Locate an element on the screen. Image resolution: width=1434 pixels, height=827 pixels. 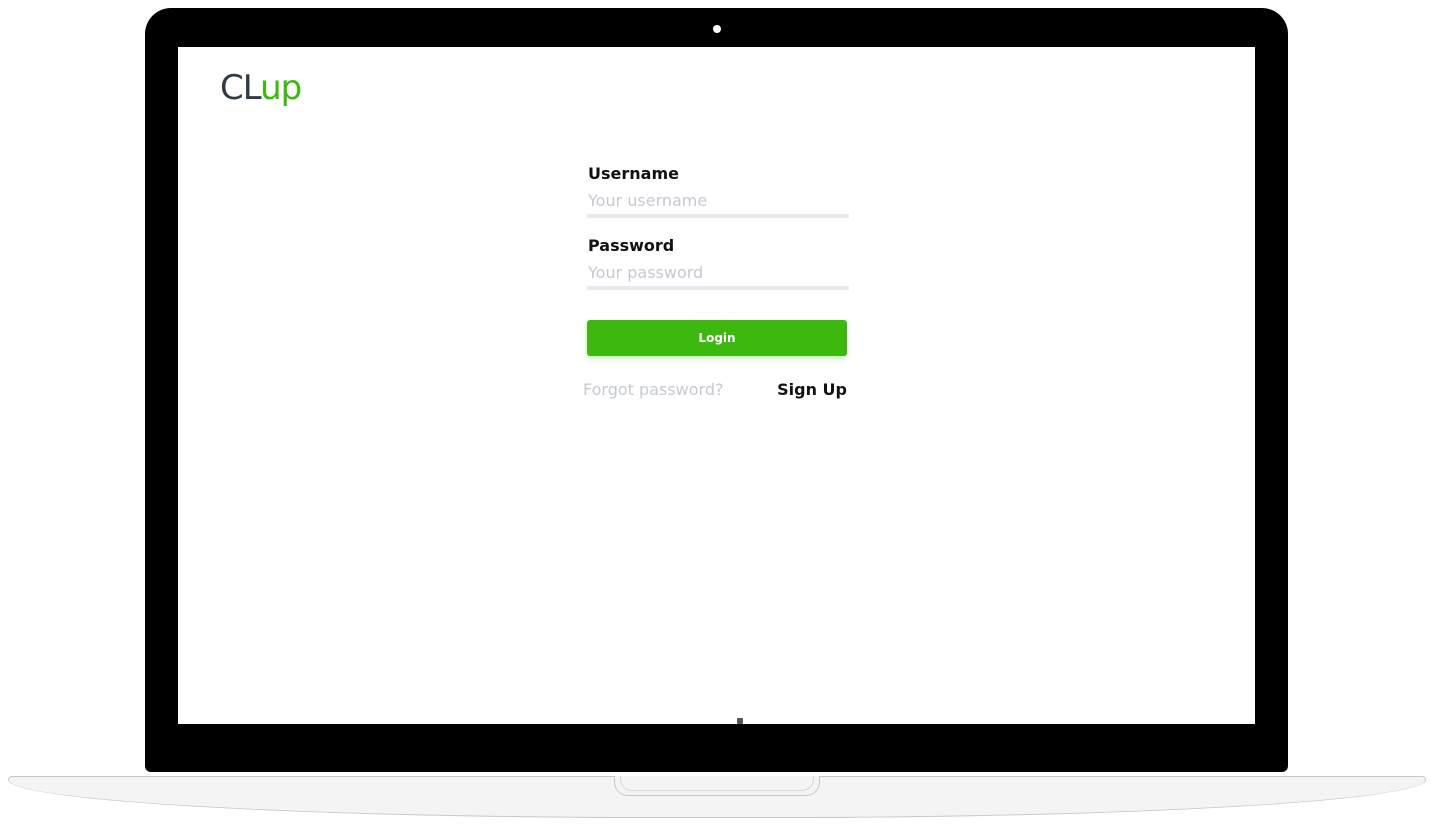
password-label: Password is located at coordinates (631, 245).